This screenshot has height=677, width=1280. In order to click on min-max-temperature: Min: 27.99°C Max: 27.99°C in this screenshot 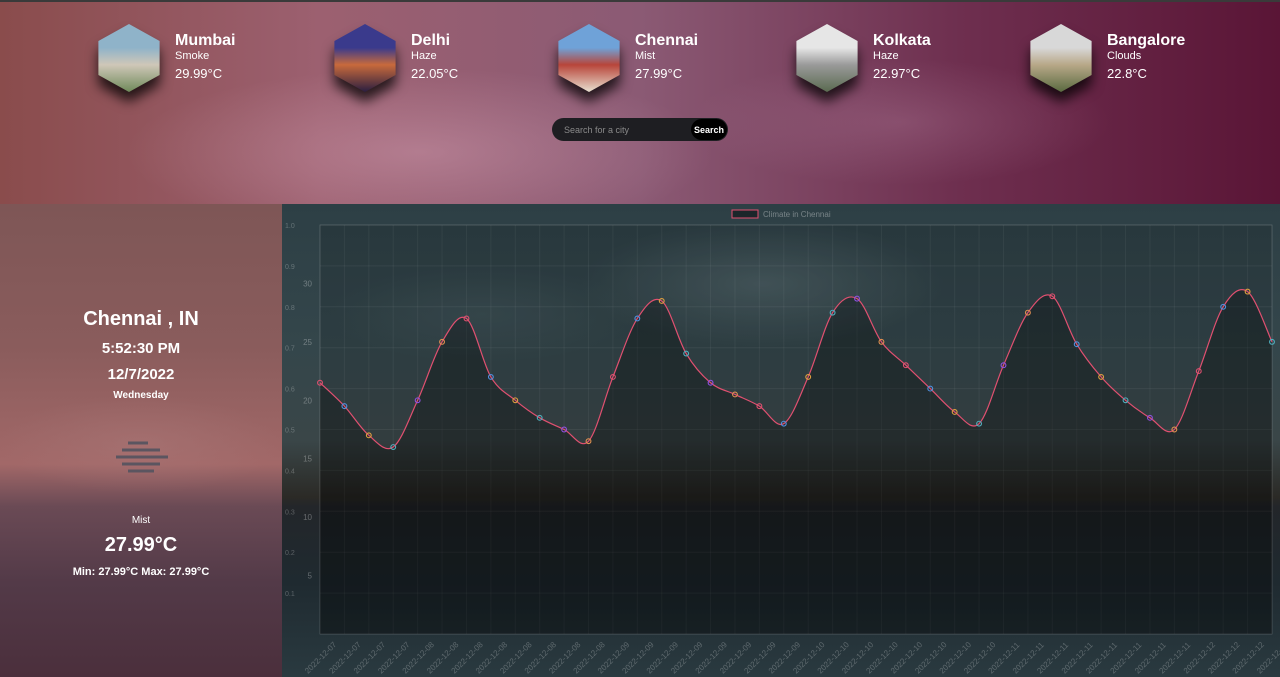, I will do `click(141, 572)`.